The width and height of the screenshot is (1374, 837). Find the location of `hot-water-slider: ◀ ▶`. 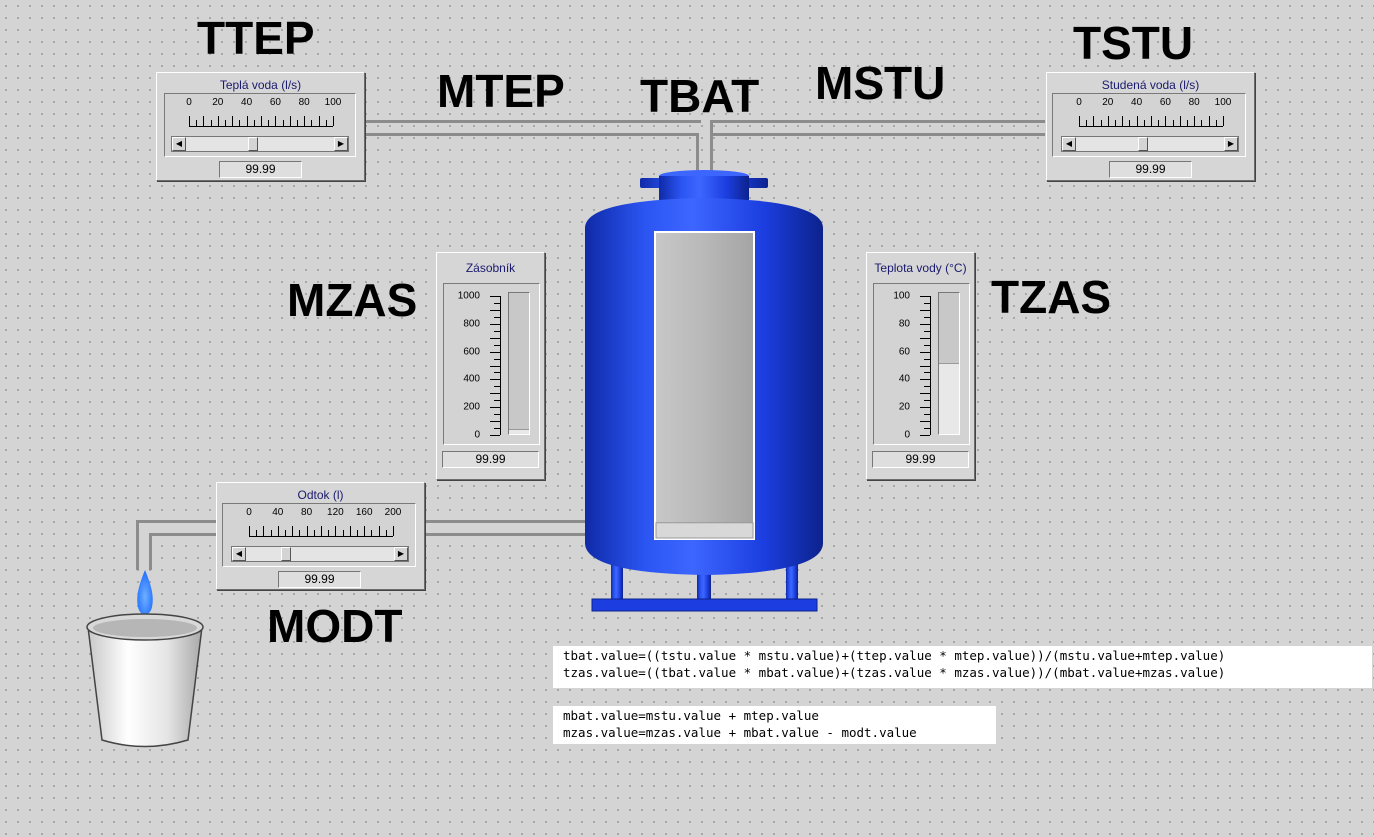

hot-water-slider: ◀ ▶ is located at coordinates (260, 144).